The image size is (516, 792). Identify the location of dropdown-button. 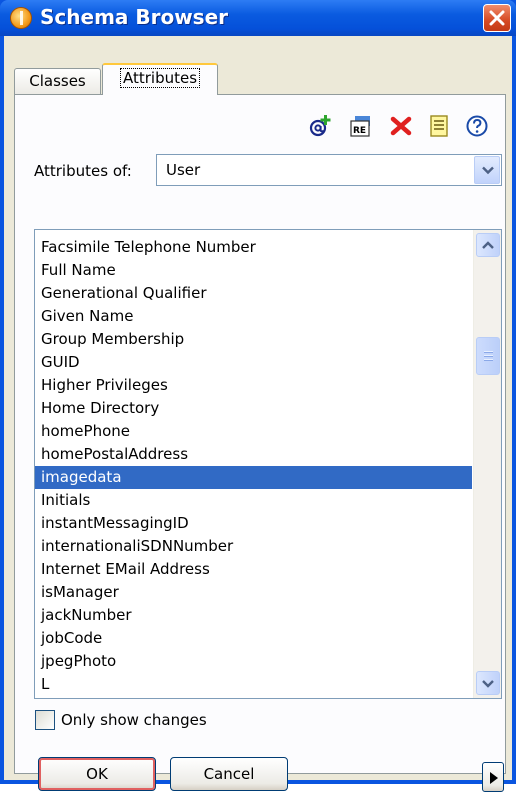
(487, 170).